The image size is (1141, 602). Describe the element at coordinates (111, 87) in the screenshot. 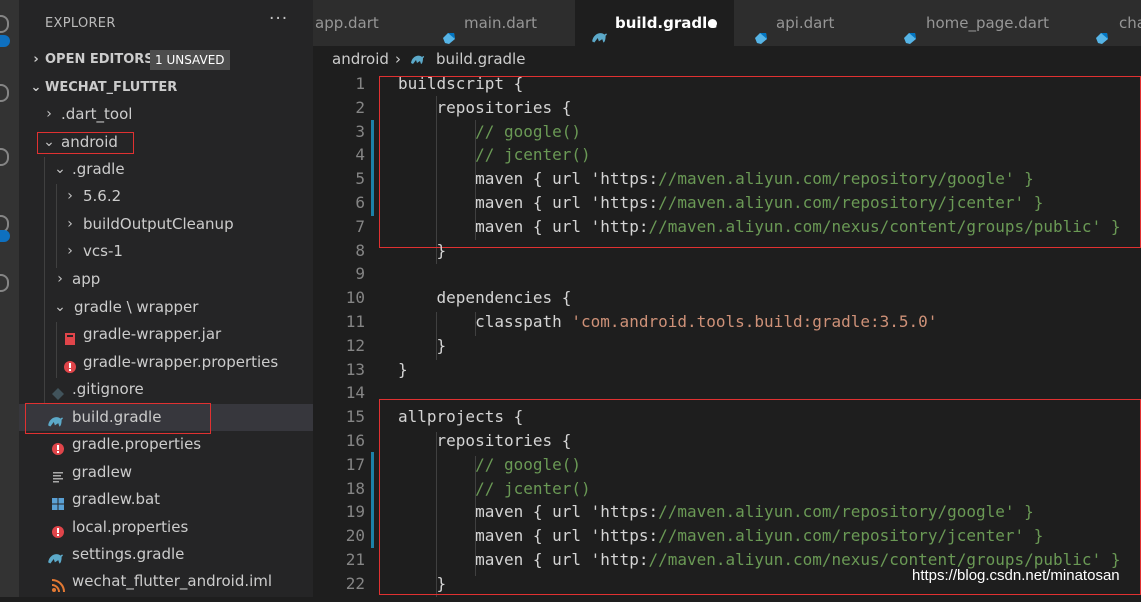

I see `project-label: WECHAT_FLUTTER` at that location.